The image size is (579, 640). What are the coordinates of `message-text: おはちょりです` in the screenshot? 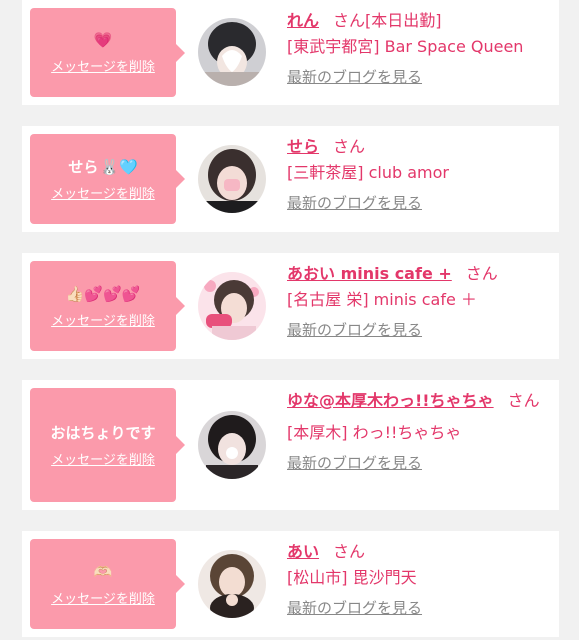 It's located at (102, 433).